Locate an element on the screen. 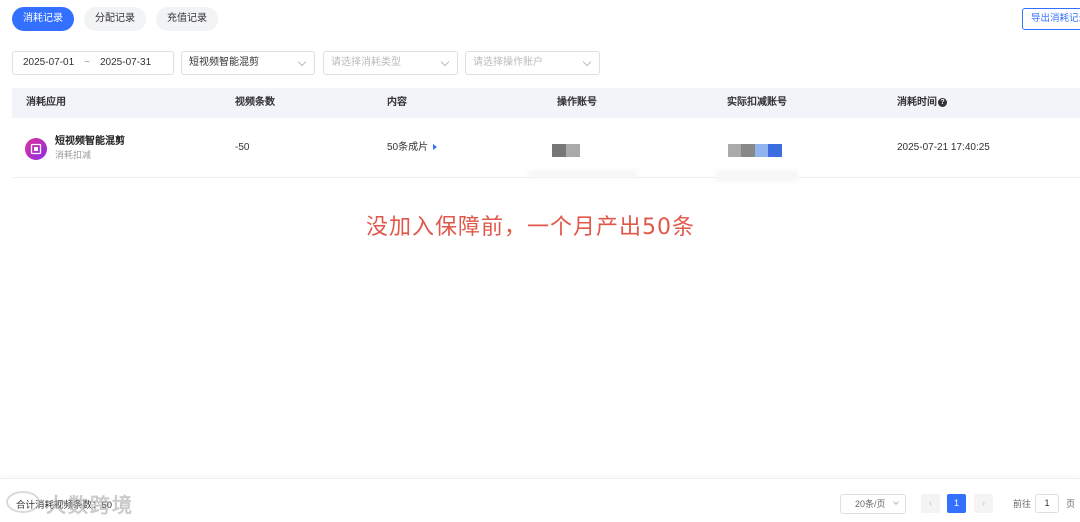 This screenshot has width=1080, height=522. annotation-text: 没加入保障前，一个月产出50条 is located at coordinates (530, 227).